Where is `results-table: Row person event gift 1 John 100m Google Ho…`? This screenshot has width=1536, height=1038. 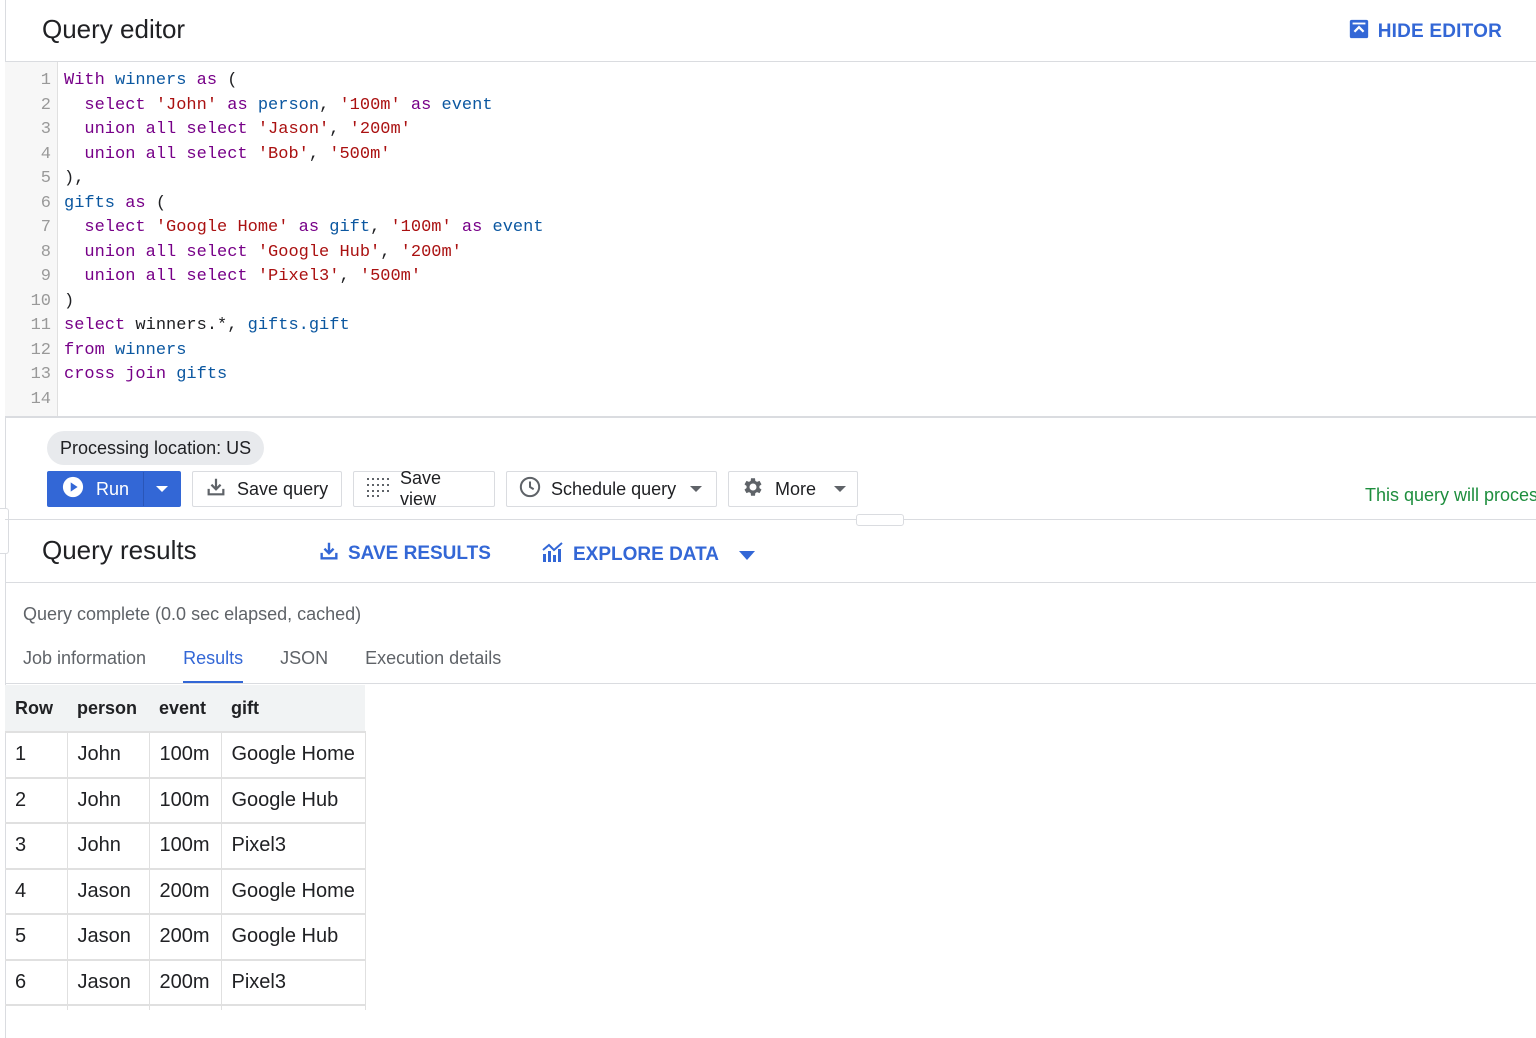 results-table: Row person event gift 1 John 100m Google Ho… is located at coordinates (185, 847).